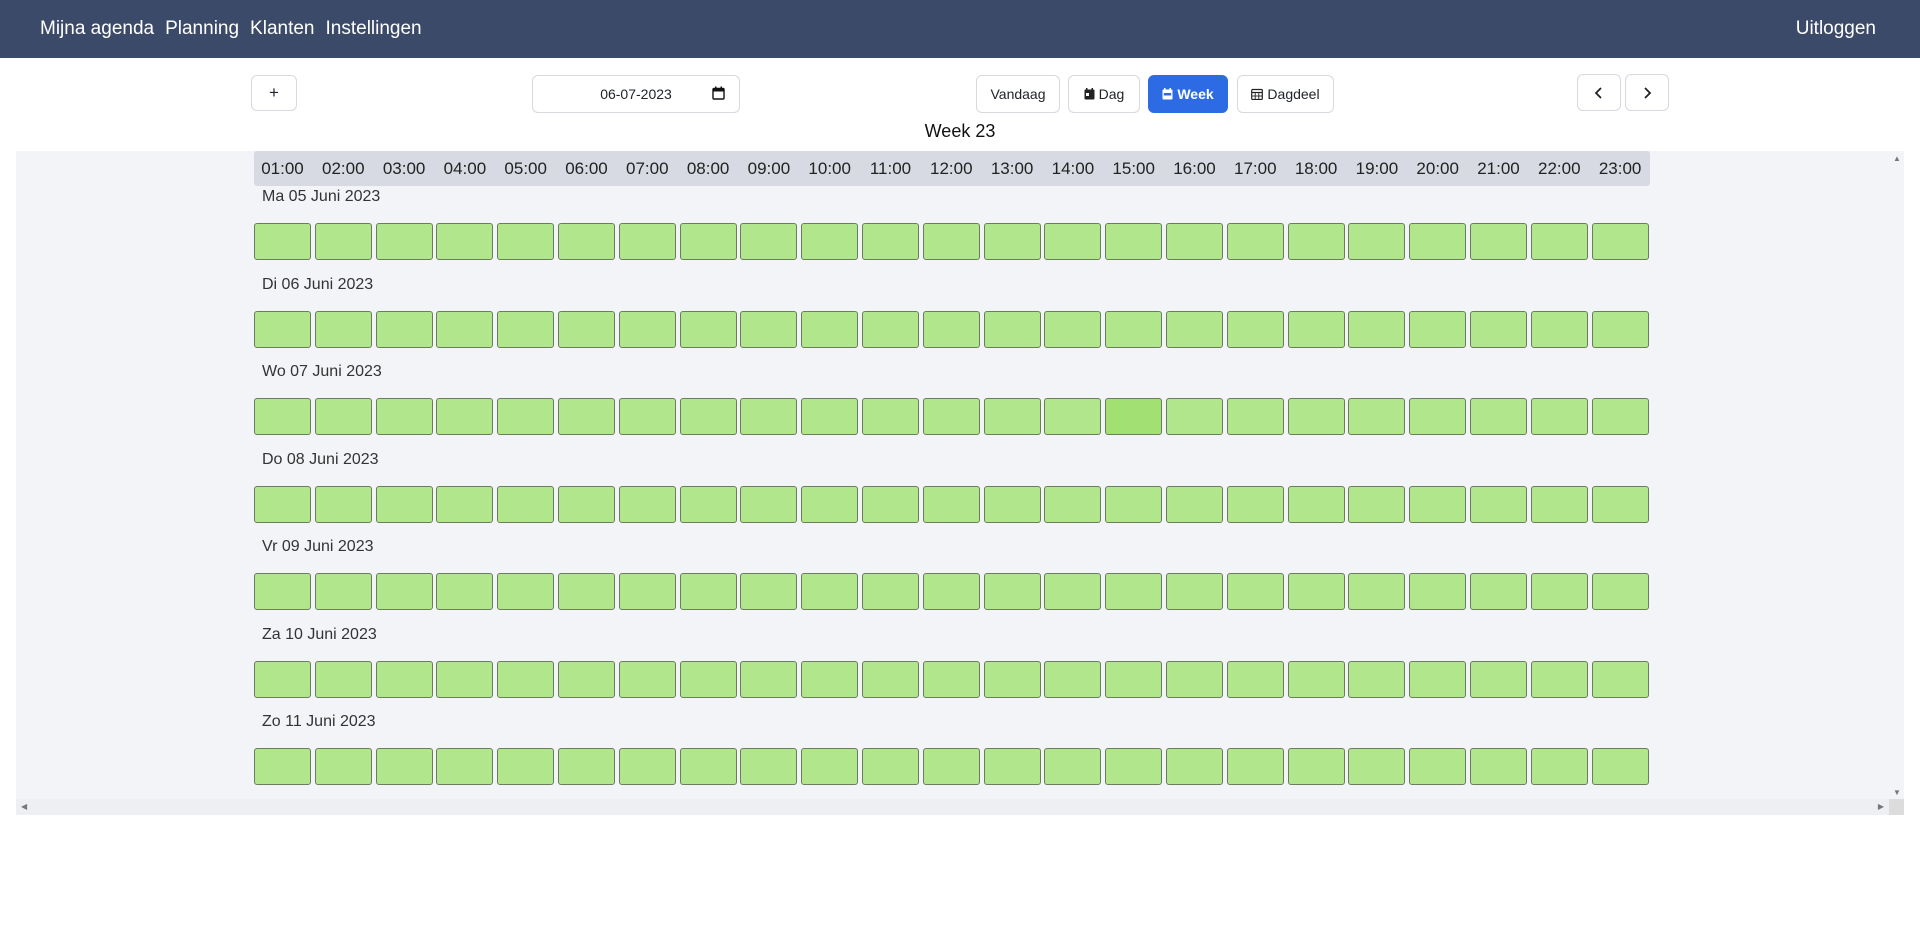 Image resolution: width=1920 pixels, height=929 pixels. Describe the element at coordinates (952, 807) in the screenshot. I see `horizontal-scrollbar: ◀ ▶` at that location.